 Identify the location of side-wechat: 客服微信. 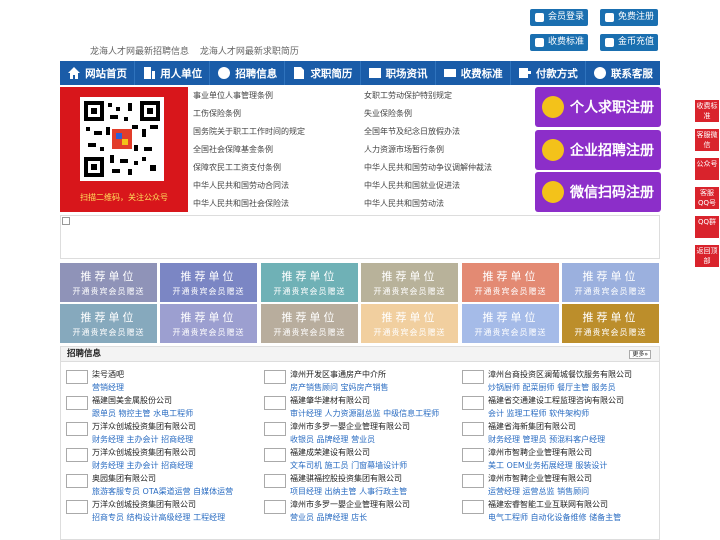
(707, 140).